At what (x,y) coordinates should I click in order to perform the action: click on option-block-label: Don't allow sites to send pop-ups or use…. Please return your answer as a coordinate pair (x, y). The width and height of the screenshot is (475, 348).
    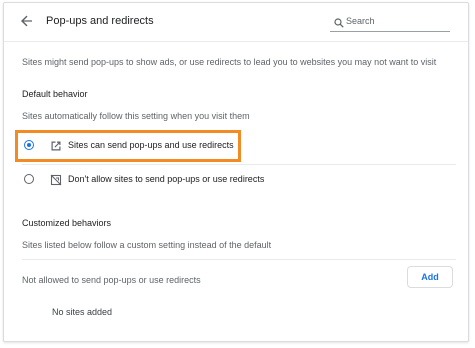
    Looking at the image, I should click on (166, 179).